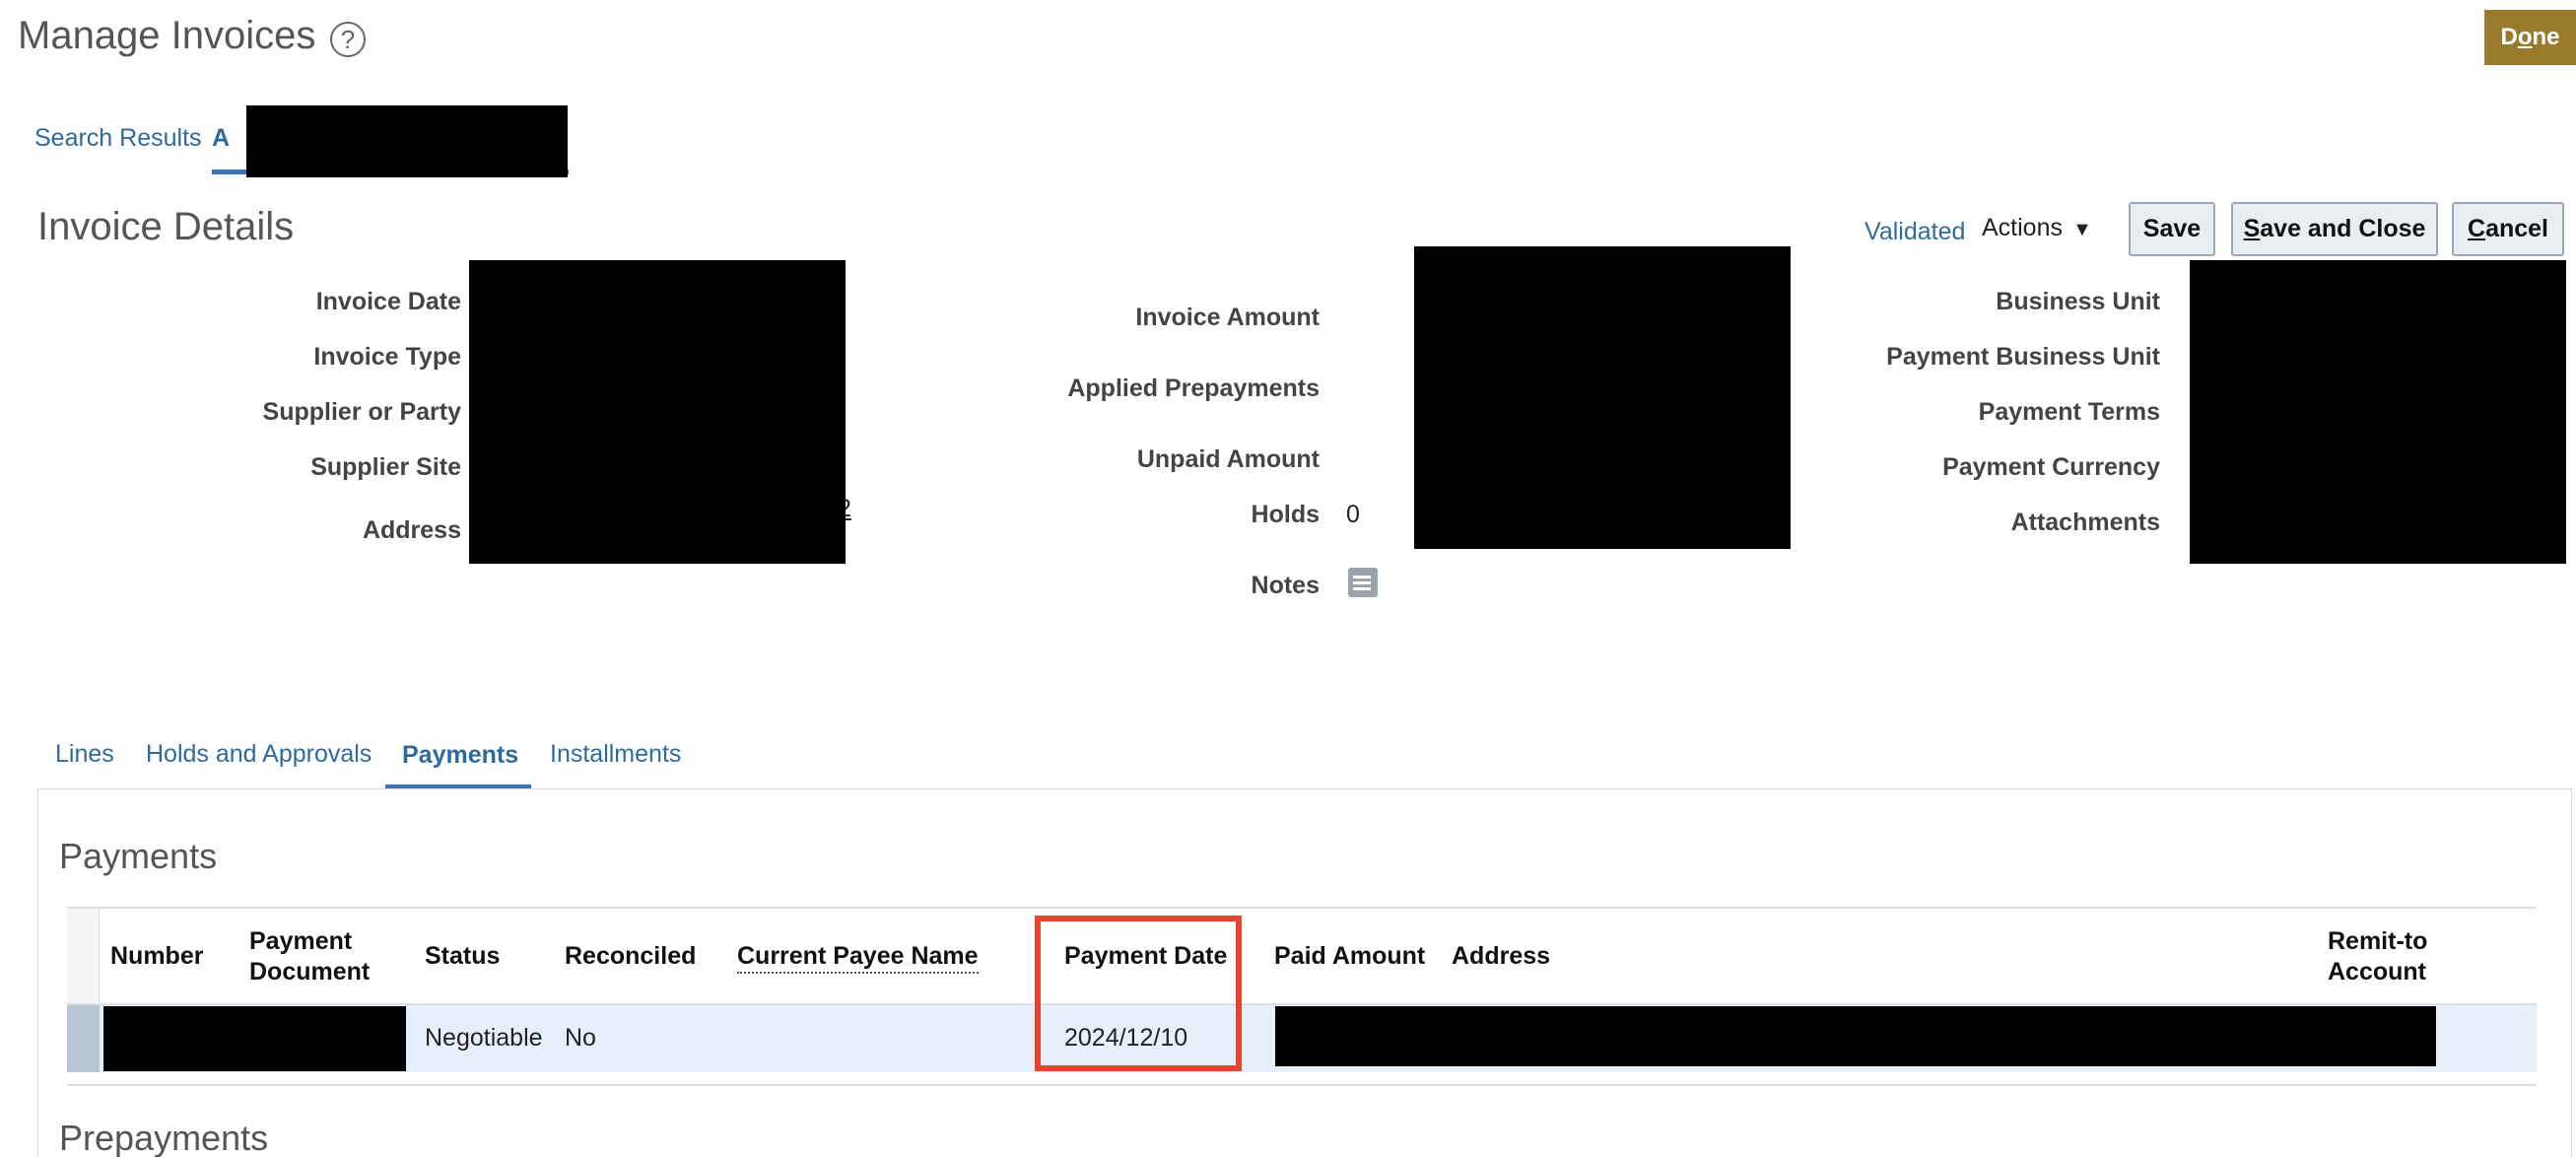  I want to click on label-payment-business-unit: Payment Business Unit, so click(2023, 357).